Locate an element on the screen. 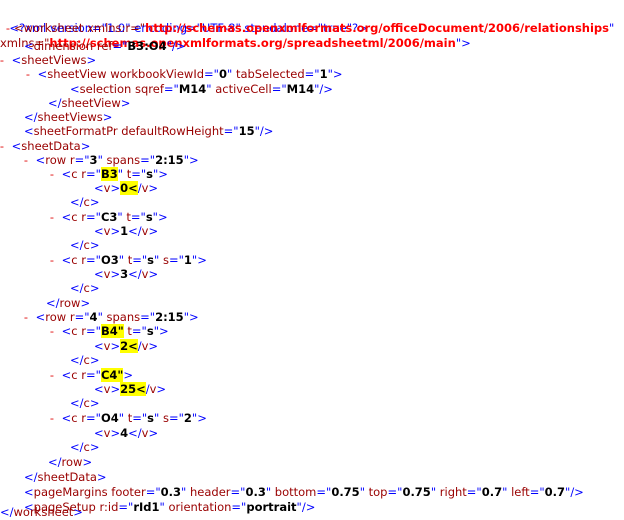 Image resolution: width=624 pixels, height=520 pixels. xml-line: - <sheetData> is located at coordinates (45, 146).